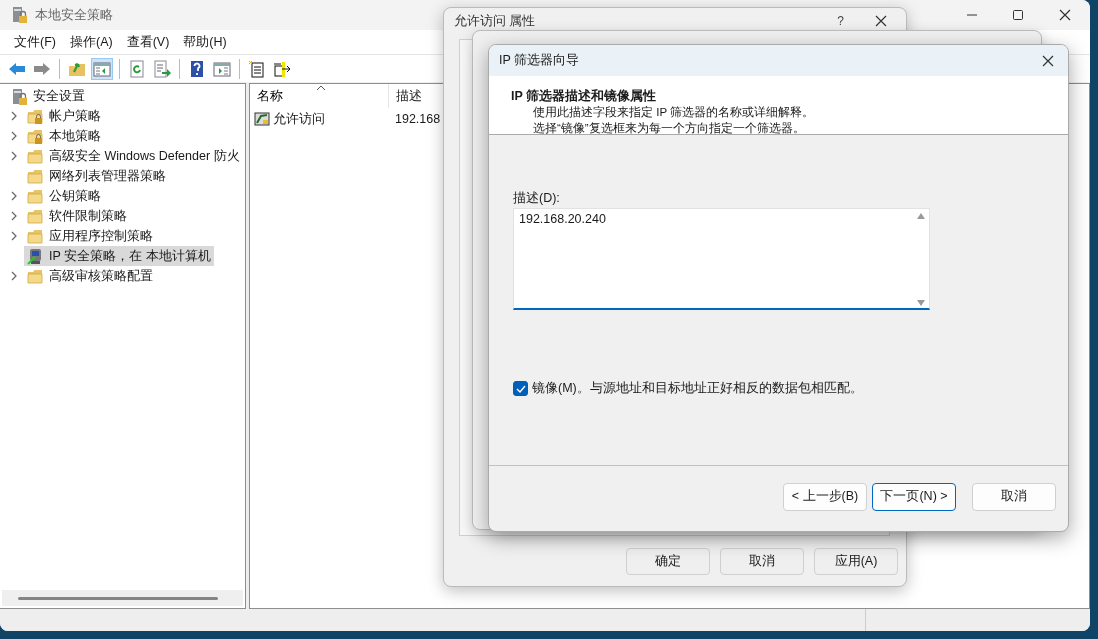 Image resolution: width=1098 pixels, height=639 pixels. I want to click on maximize-icon, so click(1018, 15).